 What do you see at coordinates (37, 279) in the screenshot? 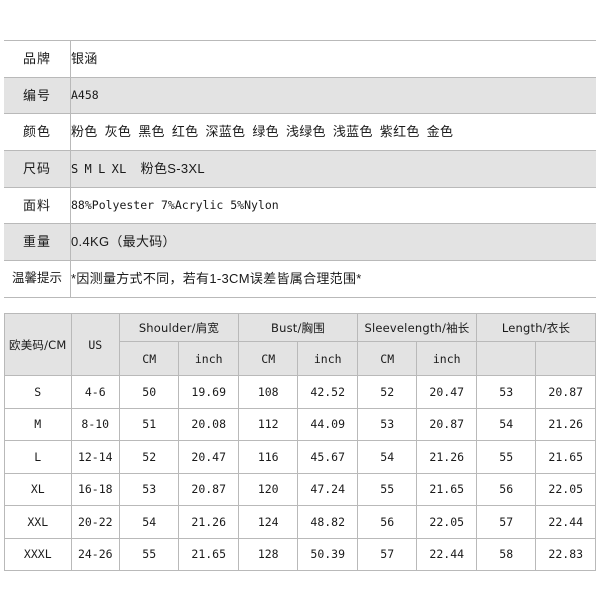
I see `spec-label-tip: 温馨提示` at bounding box center [37, 279].